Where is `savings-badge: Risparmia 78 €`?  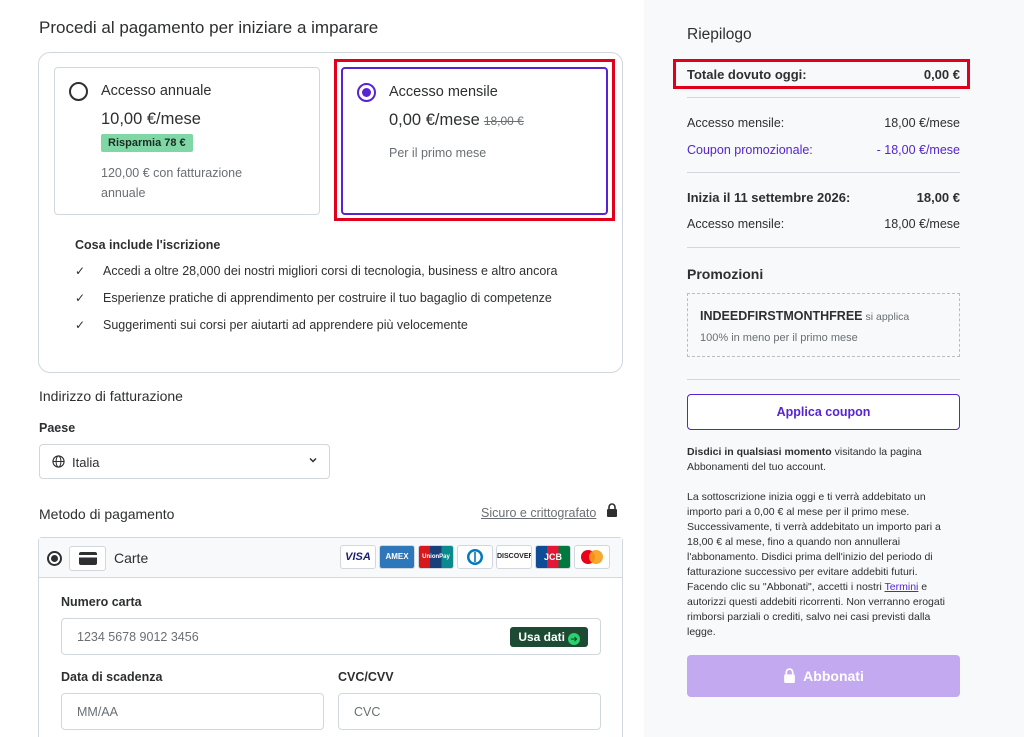 savings-badge: Risparmia 78 € is located at coordinates (147, 143).